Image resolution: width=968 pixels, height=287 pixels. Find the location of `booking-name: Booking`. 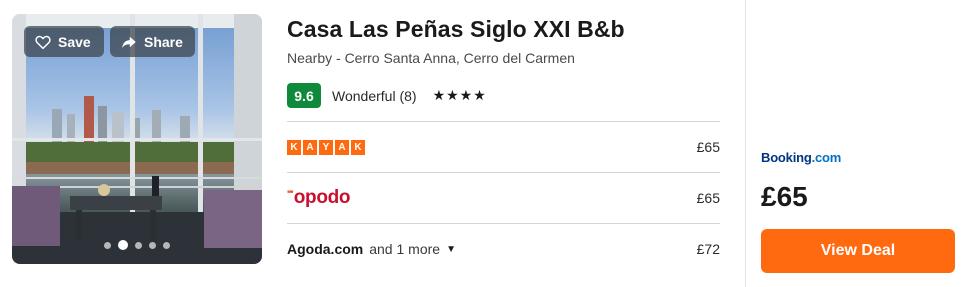

booking-name: Booking is located at coordinates (786, 157).